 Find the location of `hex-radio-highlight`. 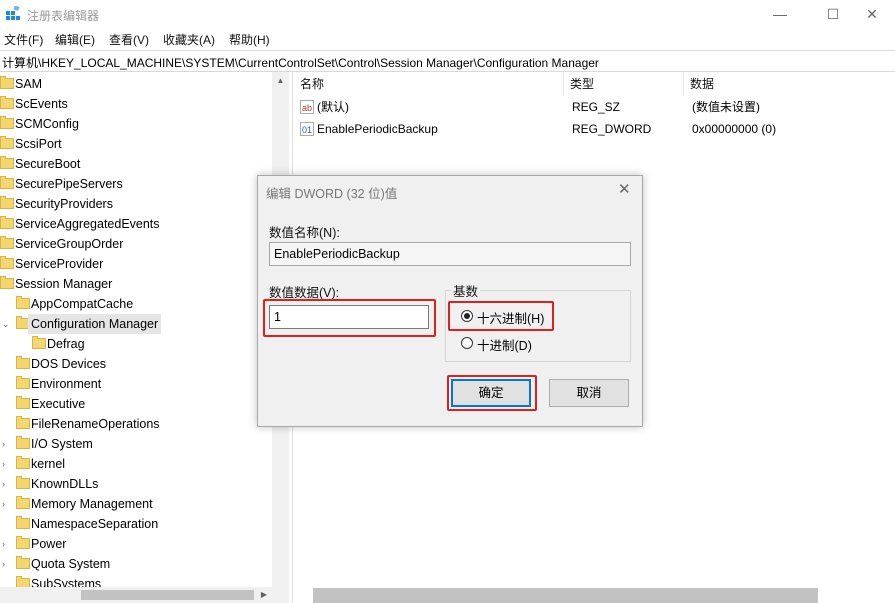

hex-radio-highlight is located at coordinates (501, 316).